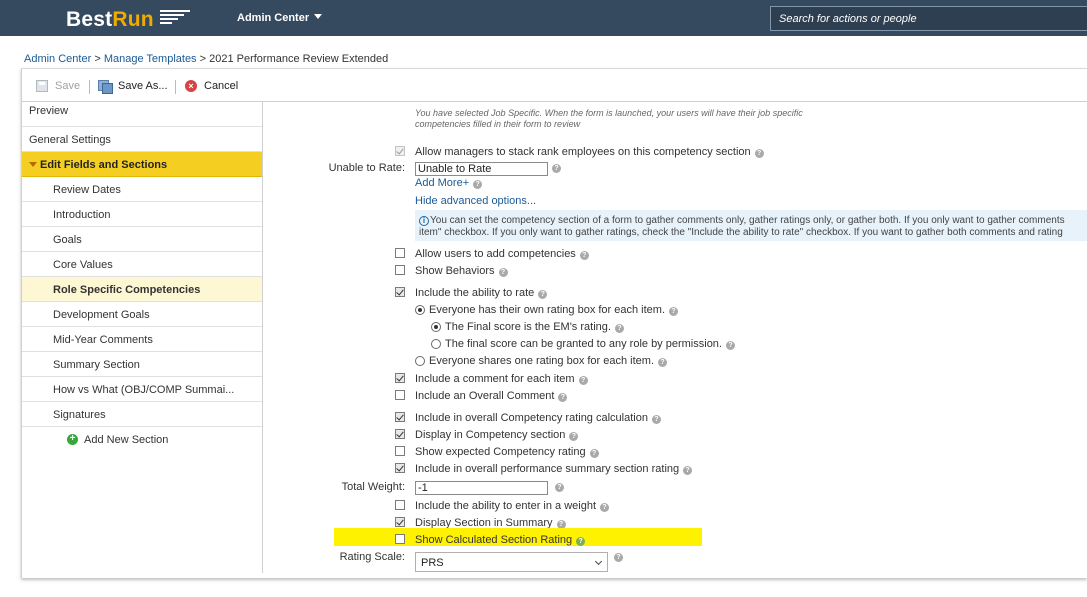  Describe the element at coordinates (481, 169) in the screenshot. I see `unable-to-rate-input: Unable to Rate` at that location.